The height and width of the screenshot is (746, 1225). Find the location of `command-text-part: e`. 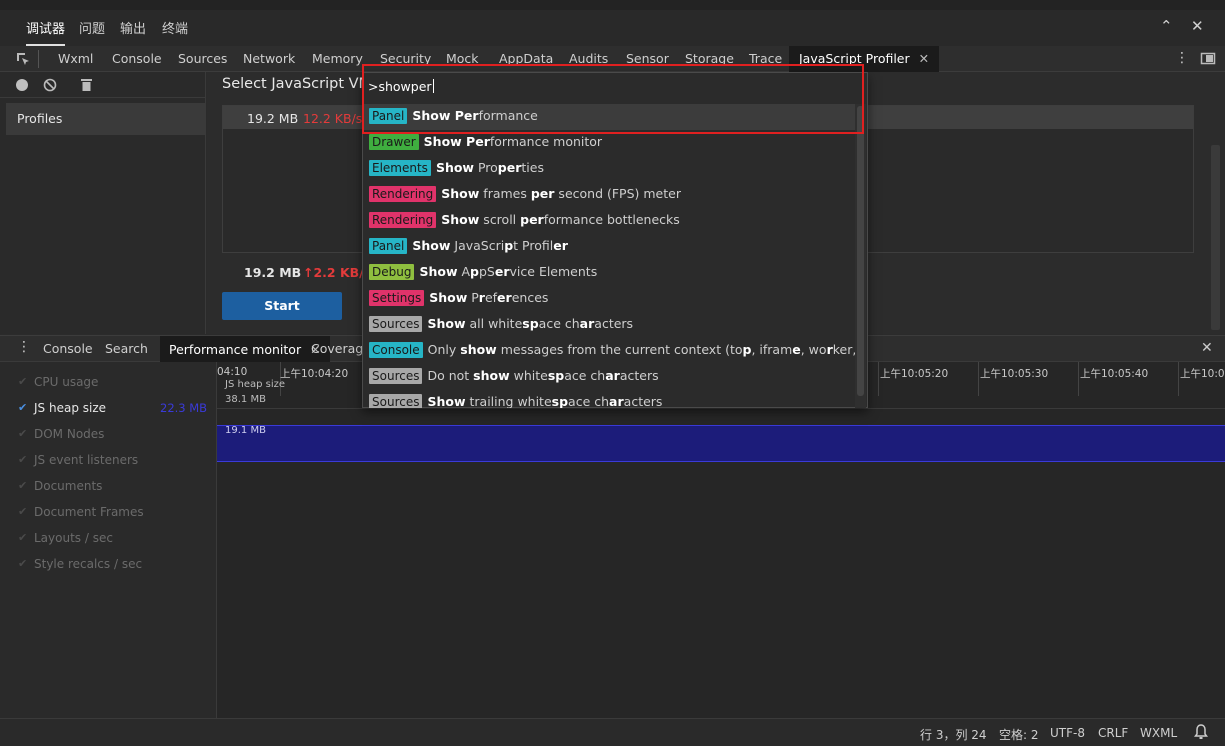

command-text-part: e is located at coordinates (796, 349).